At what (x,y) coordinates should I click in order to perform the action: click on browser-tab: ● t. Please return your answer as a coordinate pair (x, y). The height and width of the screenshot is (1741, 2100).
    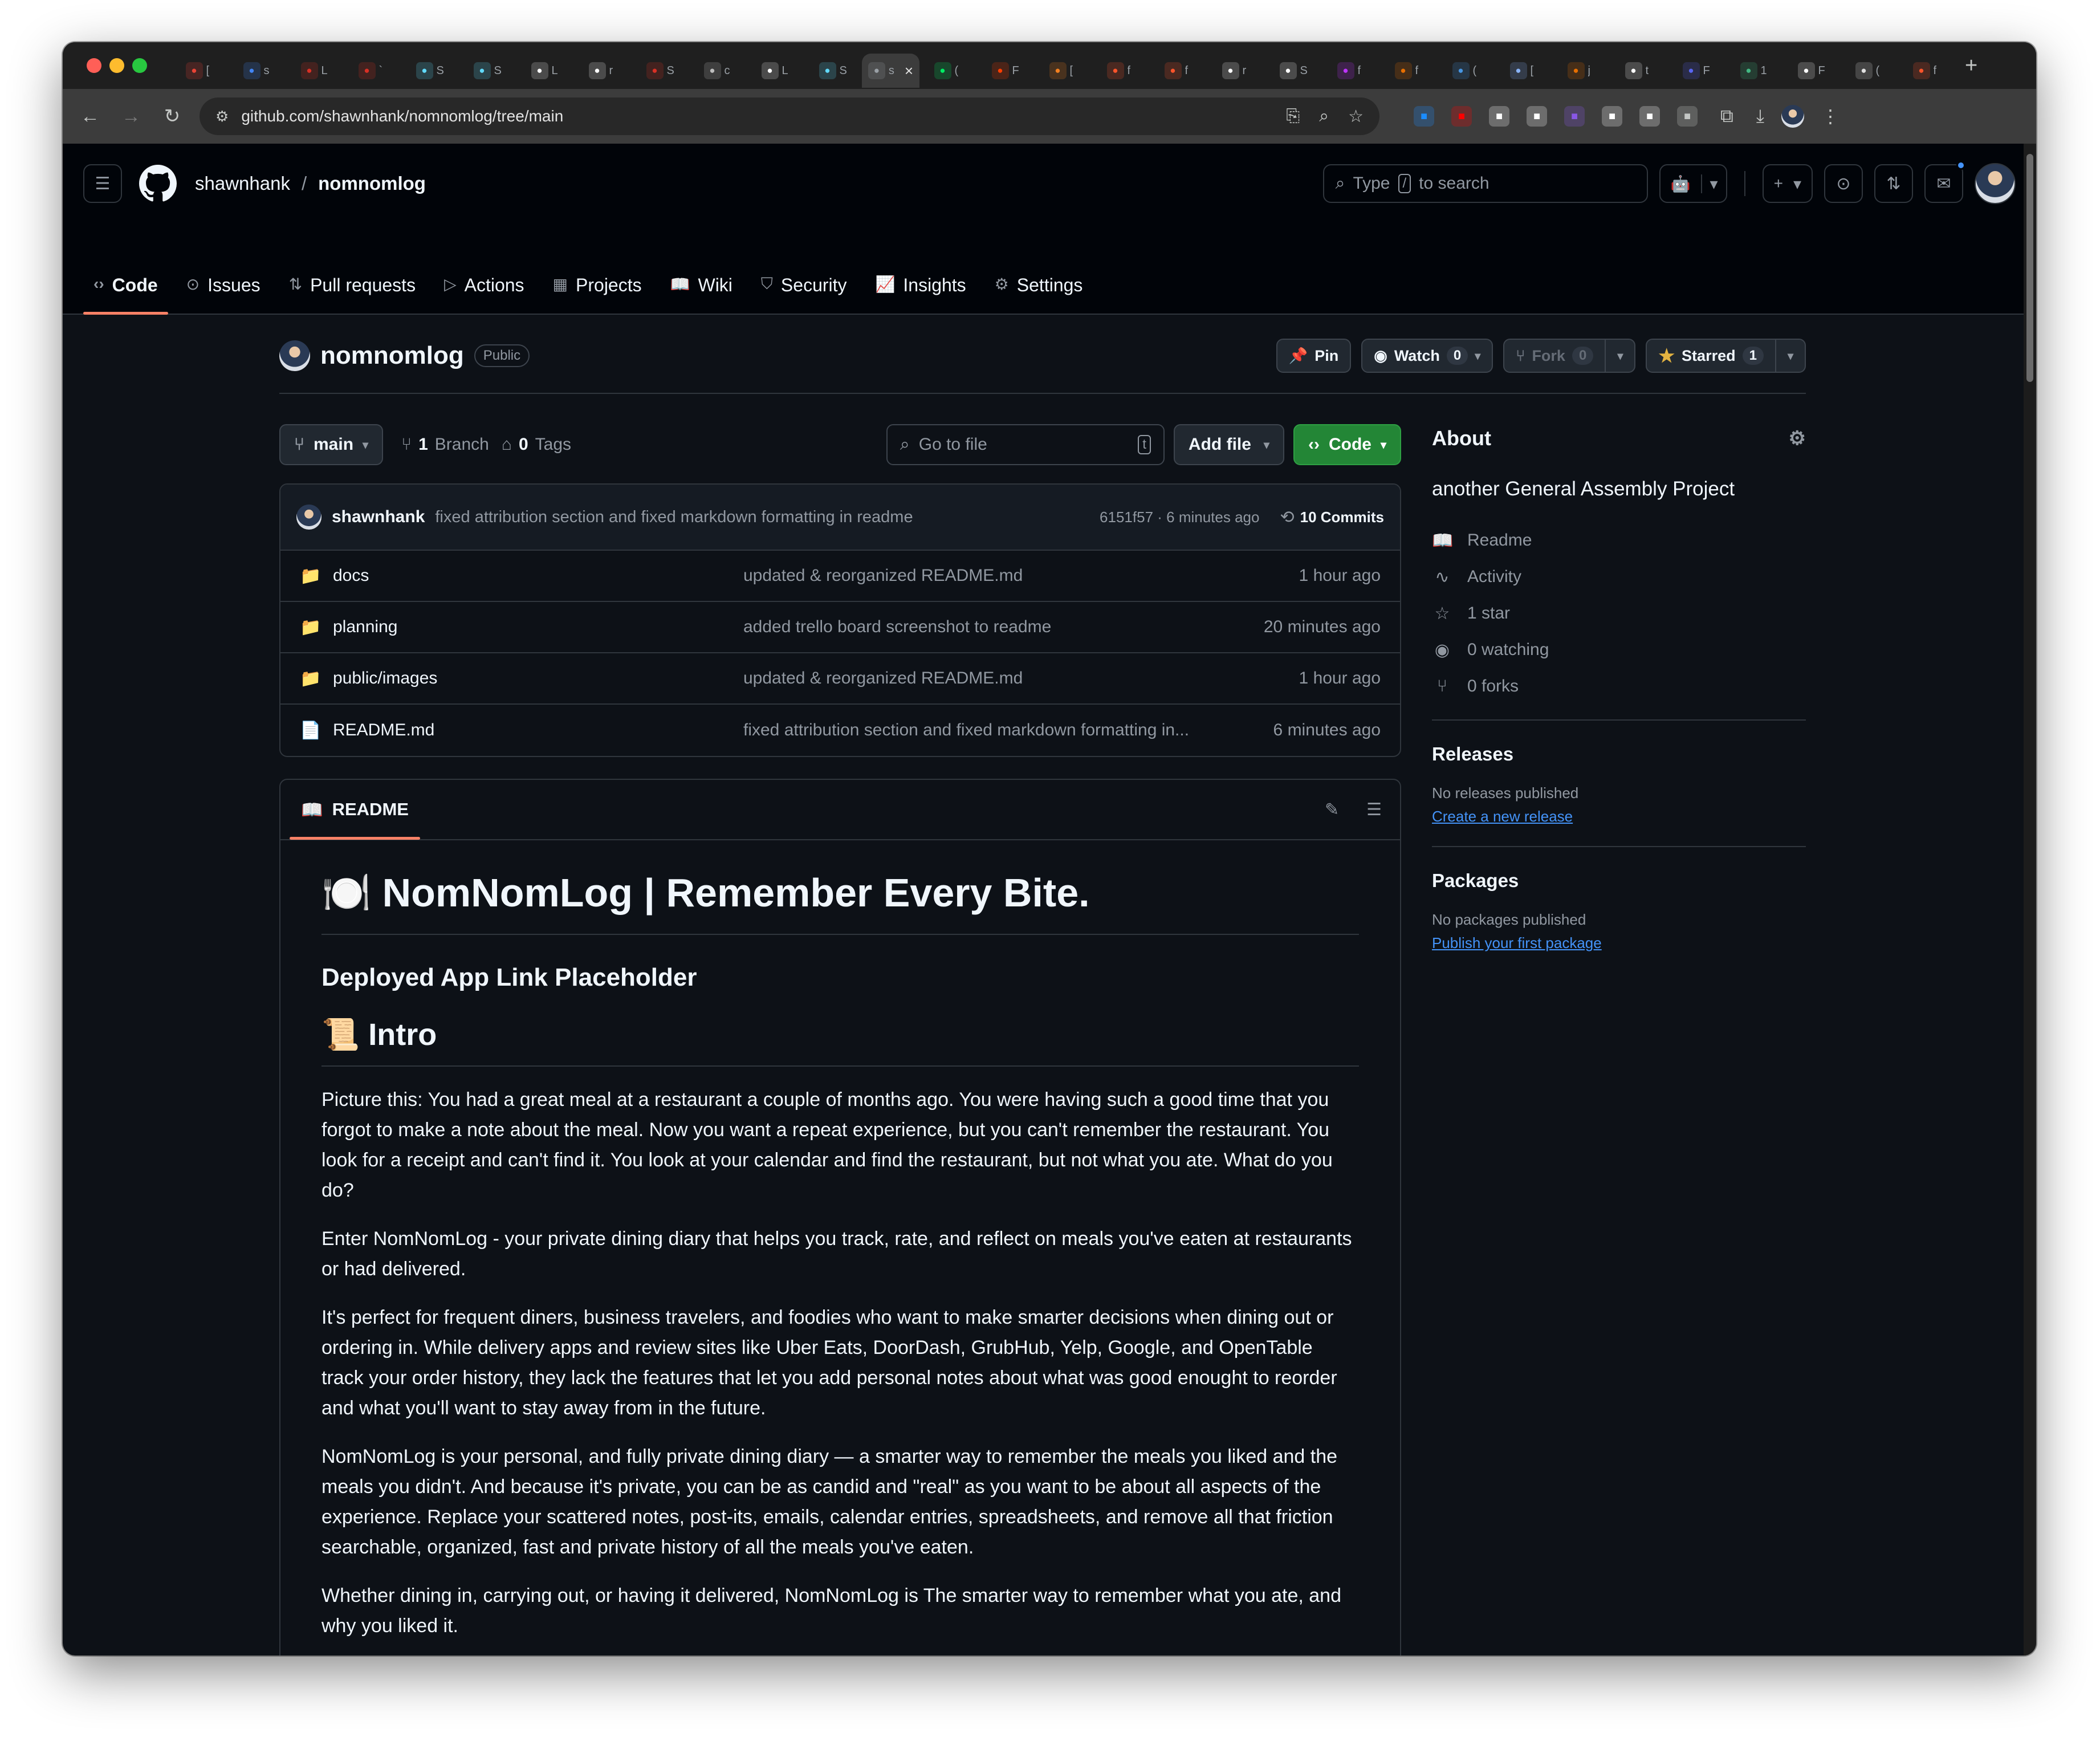
    Looking at the image, I should click on (1639, 71).